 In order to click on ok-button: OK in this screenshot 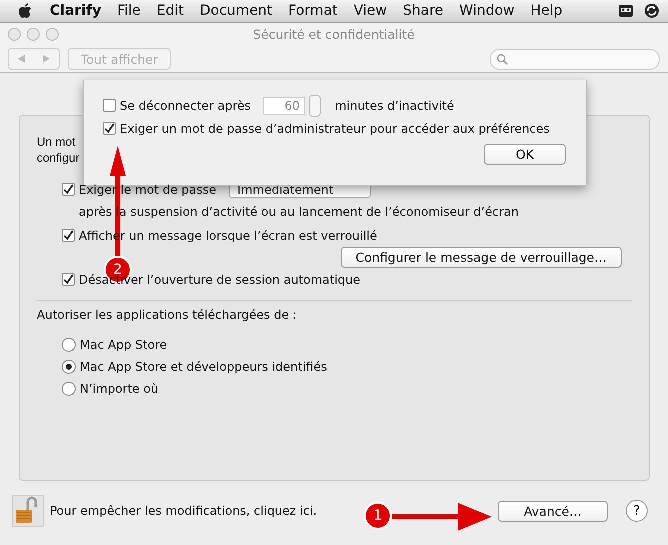, I will do `click(525, 154)`.